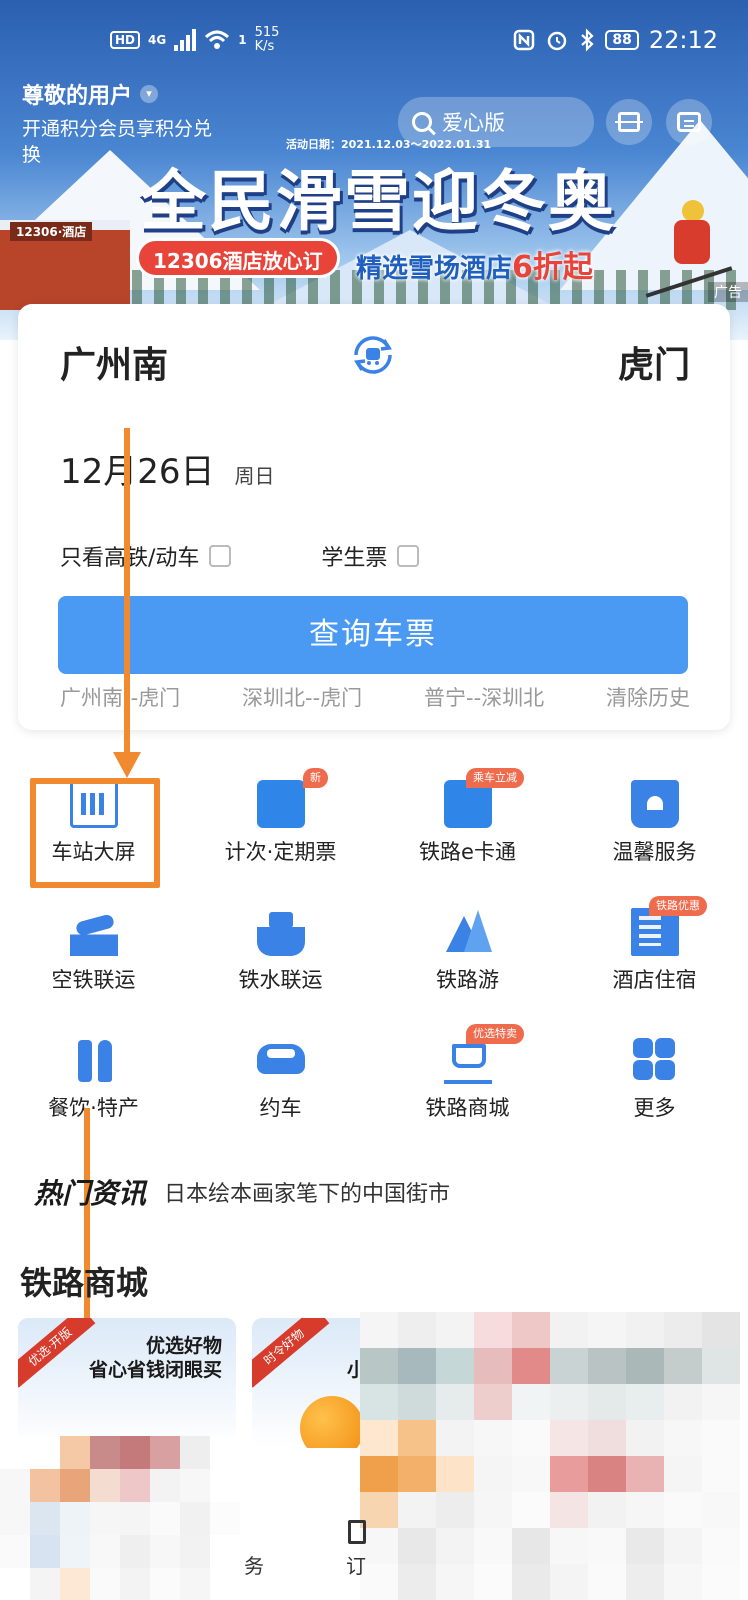 This screenshot has width=748, height=1600. I want to click on ticket-card-icon, so click(281, 804).